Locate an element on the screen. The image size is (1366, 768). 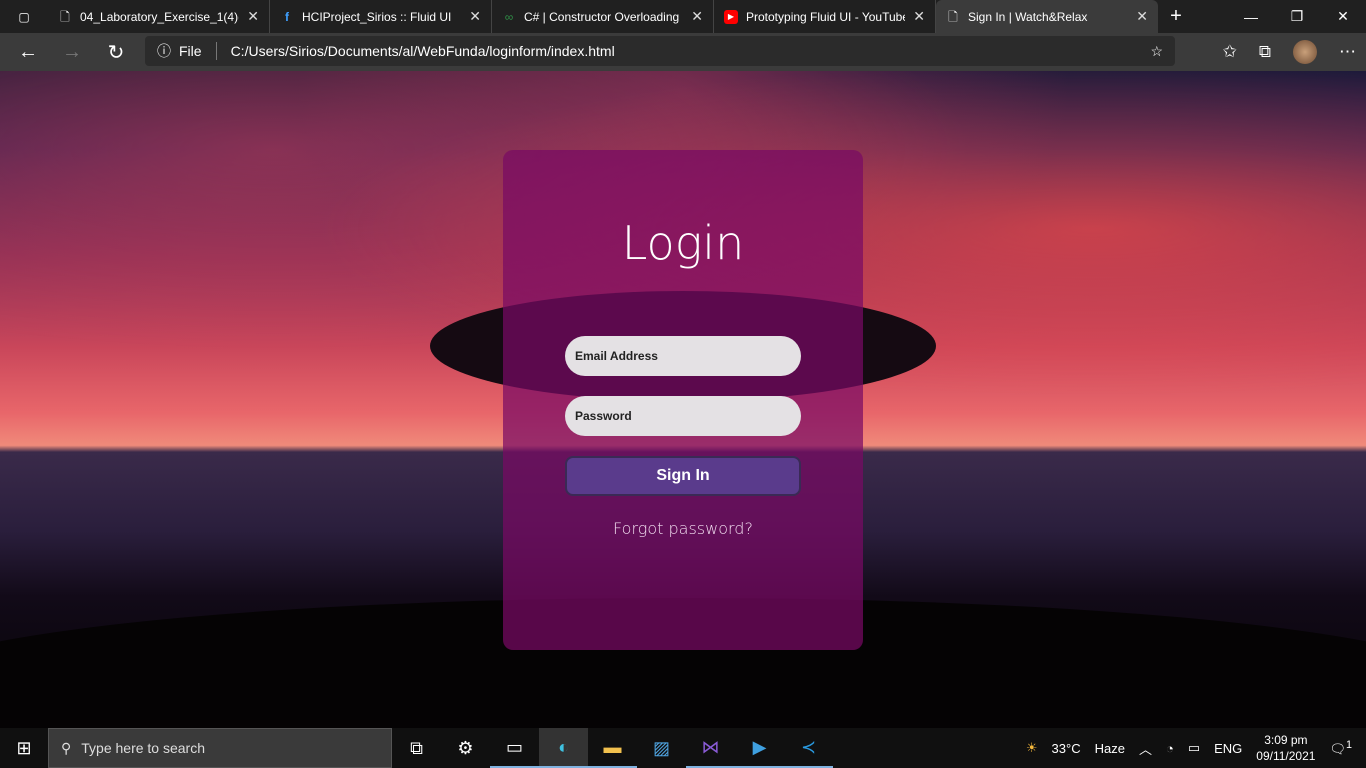
clock: 3:09 pm 09/11/2021 is located at coordinates (1285, 748).